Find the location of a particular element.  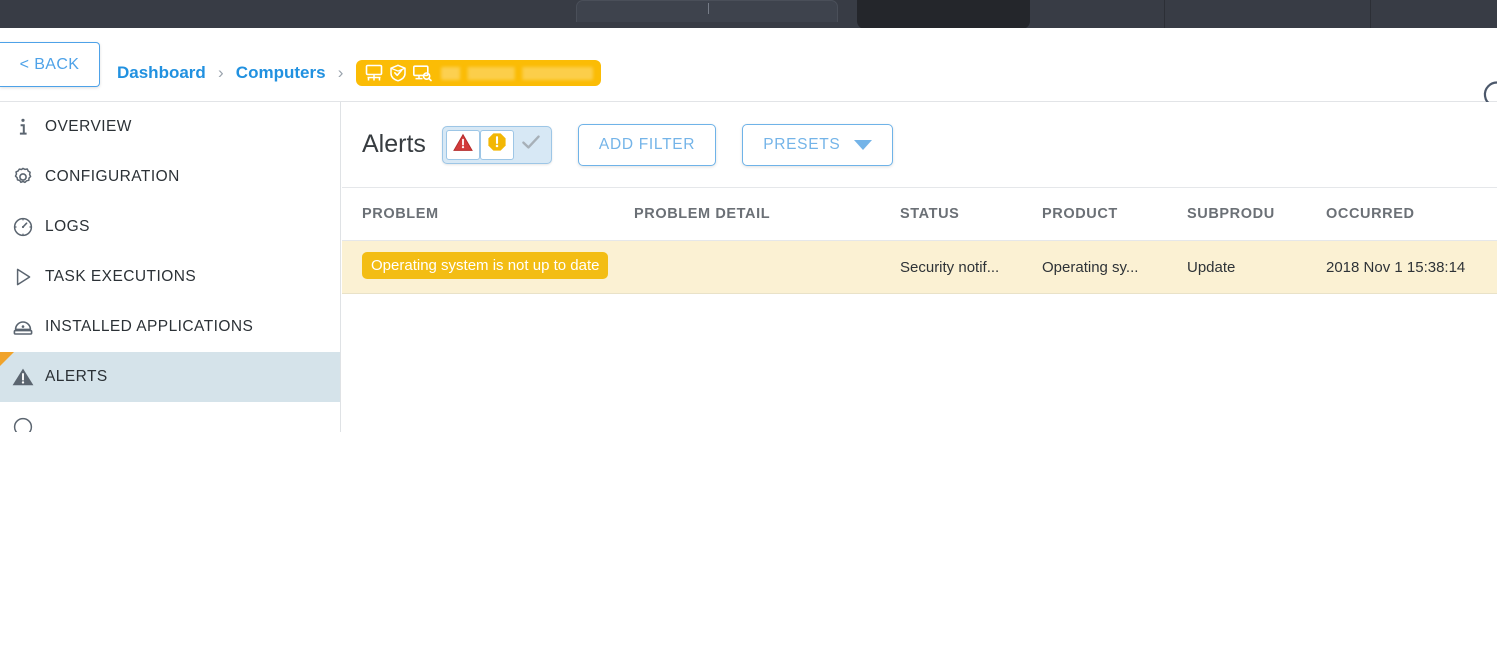

column-header-problem-detail: PROBLEM DETAIL is located at coordinates (767, 214).